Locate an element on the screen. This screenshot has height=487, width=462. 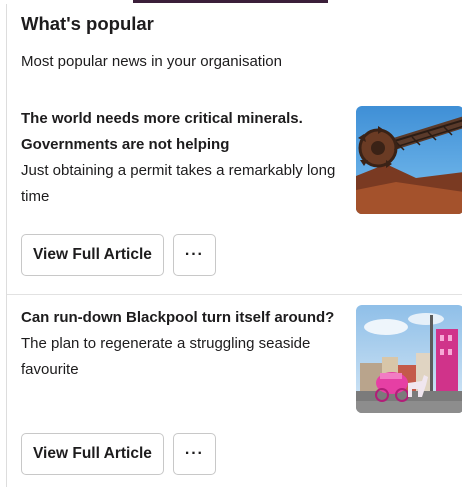
mining-excavator-image is located at coordinates (409, 160).